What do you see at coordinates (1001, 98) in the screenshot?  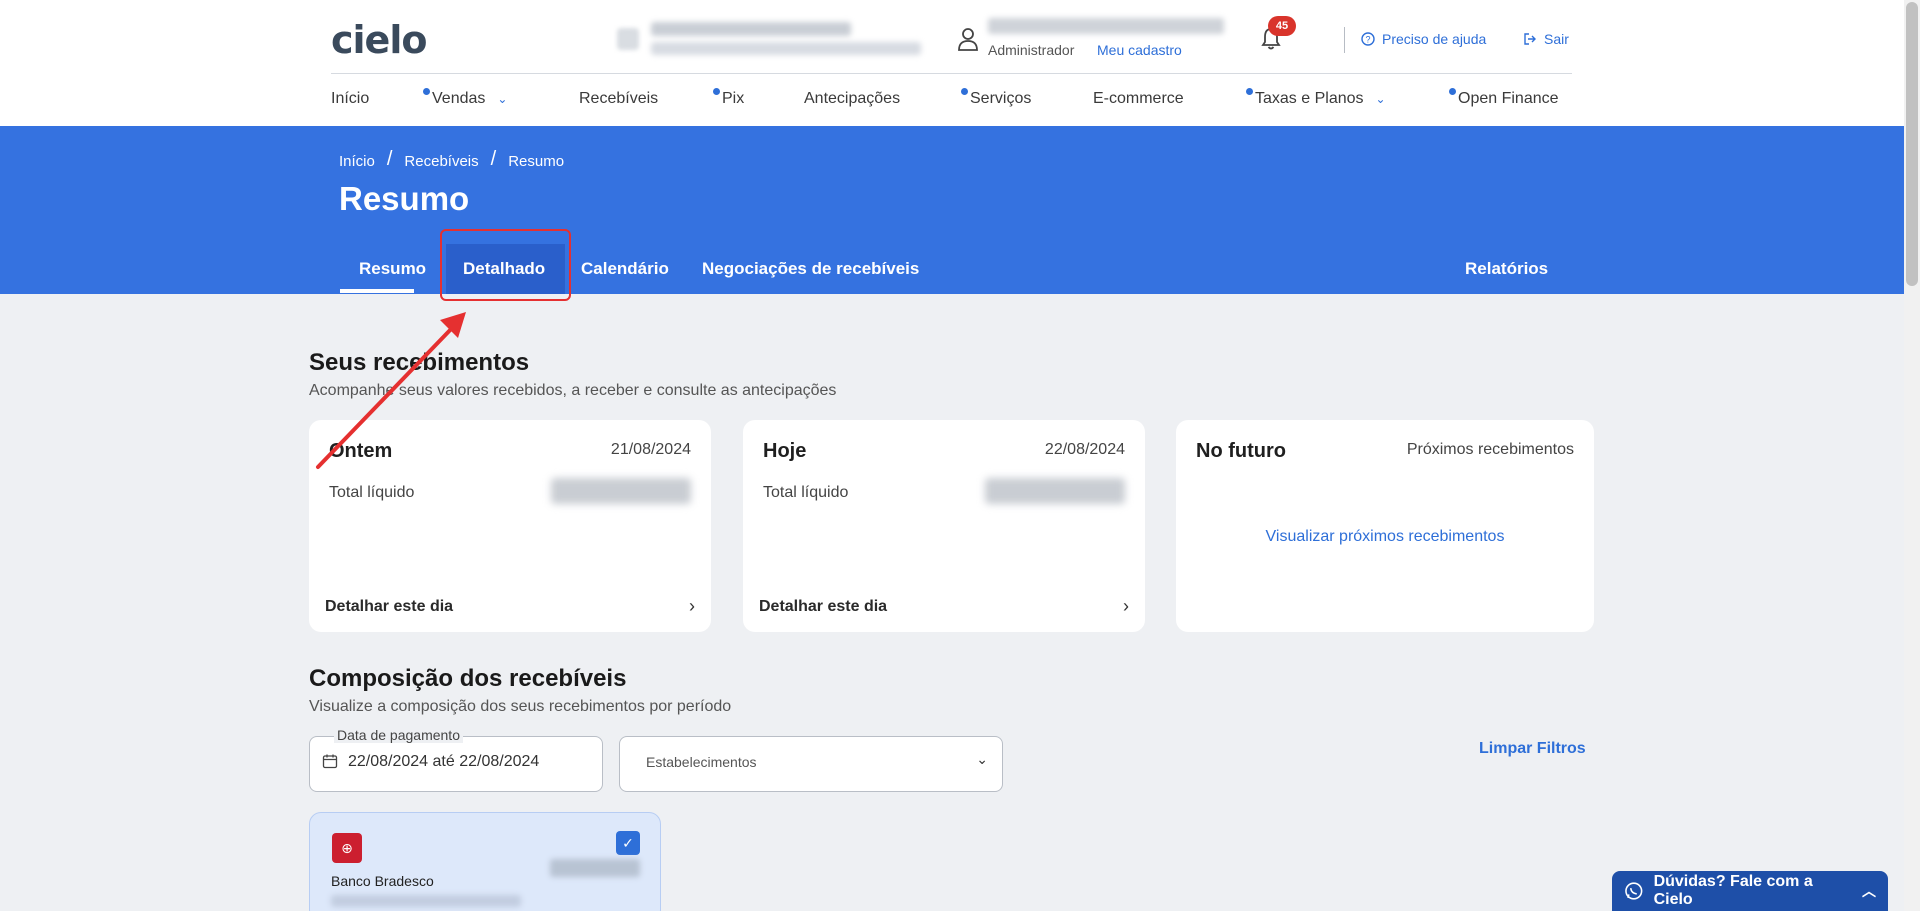 I see `nav-label: Serviços` at bounding box center [1001, 98].